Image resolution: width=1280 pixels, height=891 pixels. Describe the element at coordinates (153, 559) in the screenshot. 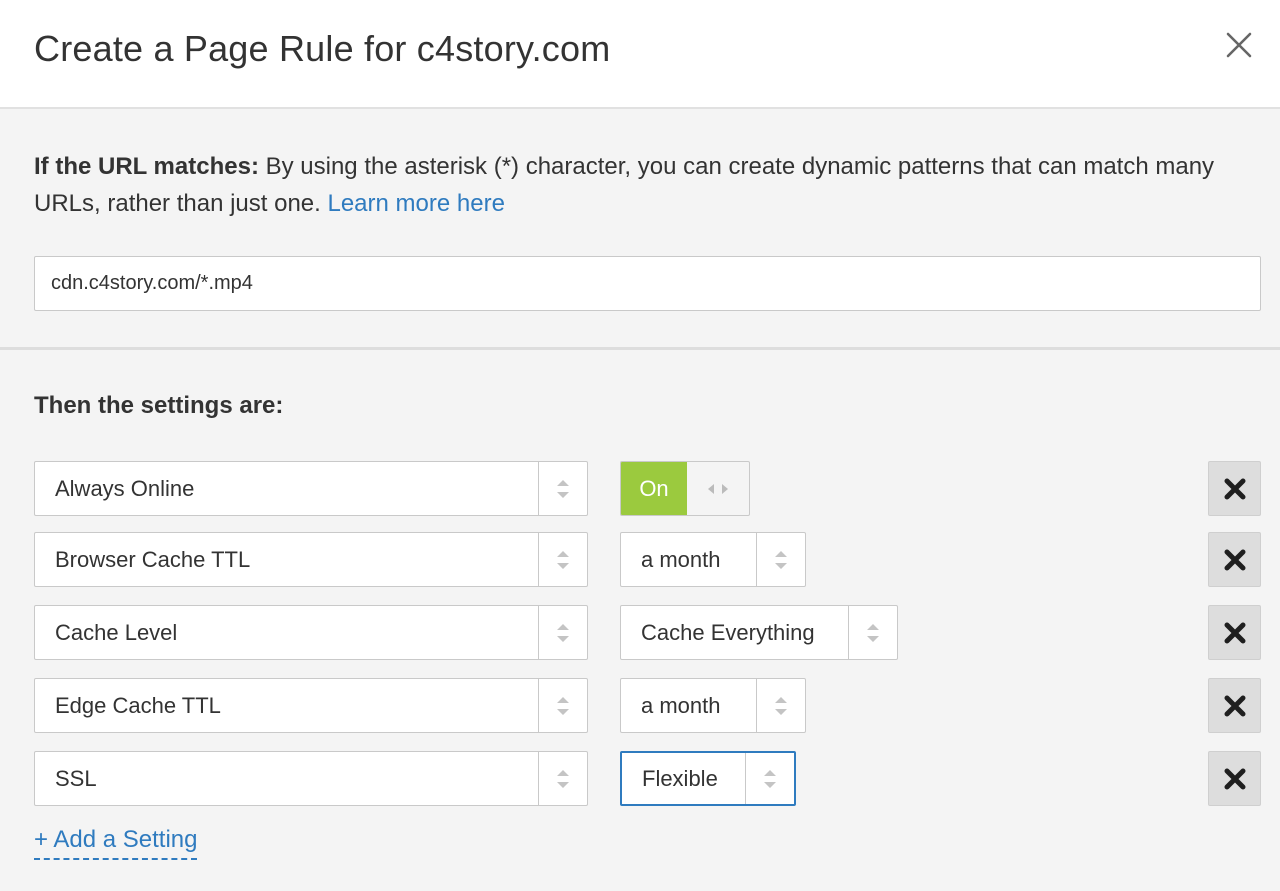

I see `setting-select-label: Browser Cache TTL` at that location.